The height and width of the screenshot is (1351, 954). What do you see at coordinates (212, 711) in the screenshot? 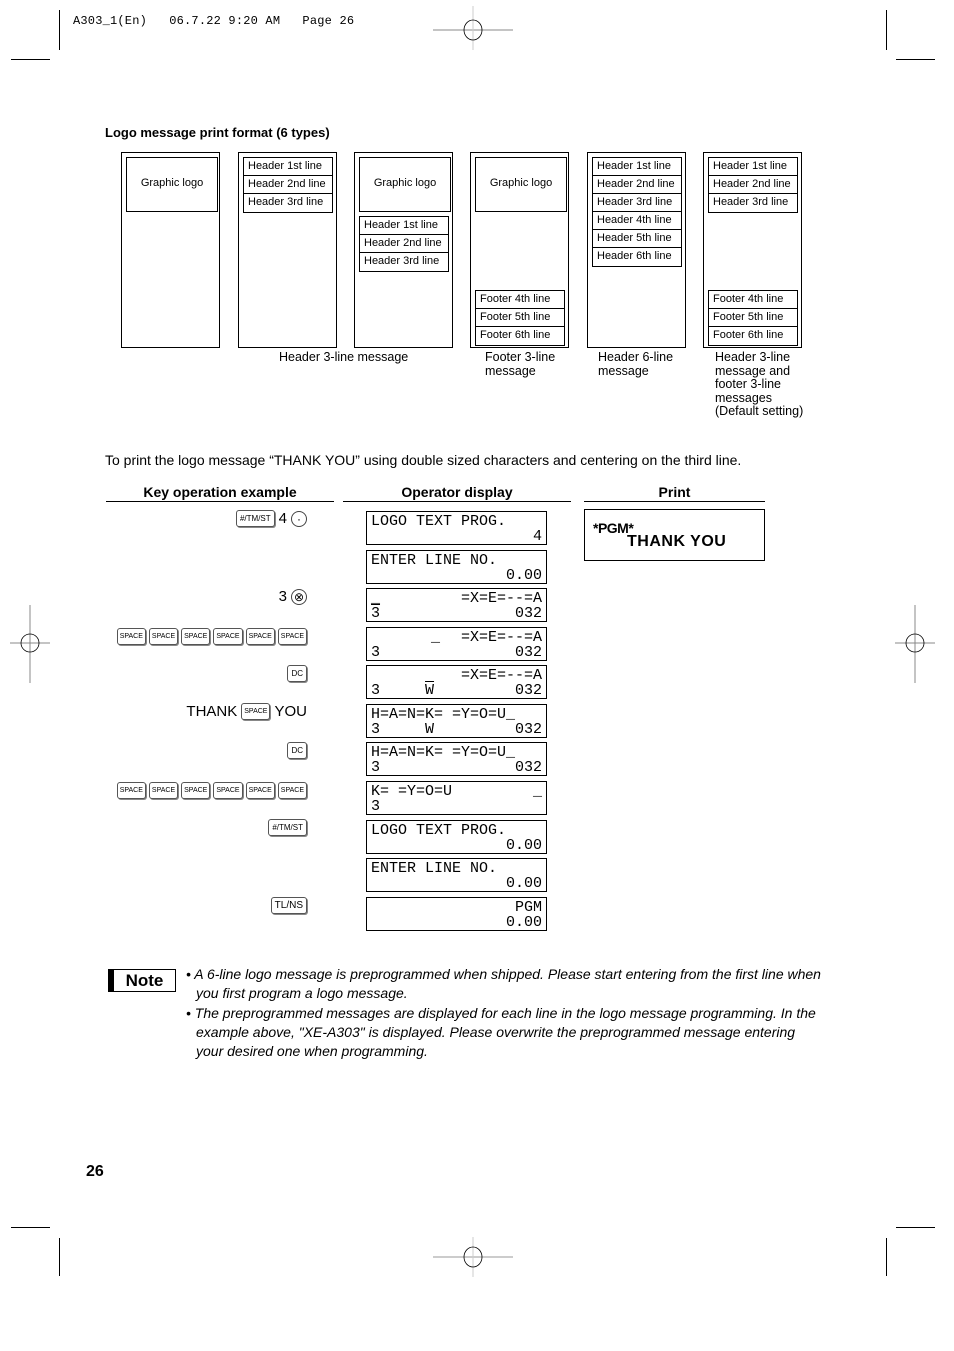
I see `typed-text: THANK` at bounding box center [212, 711].